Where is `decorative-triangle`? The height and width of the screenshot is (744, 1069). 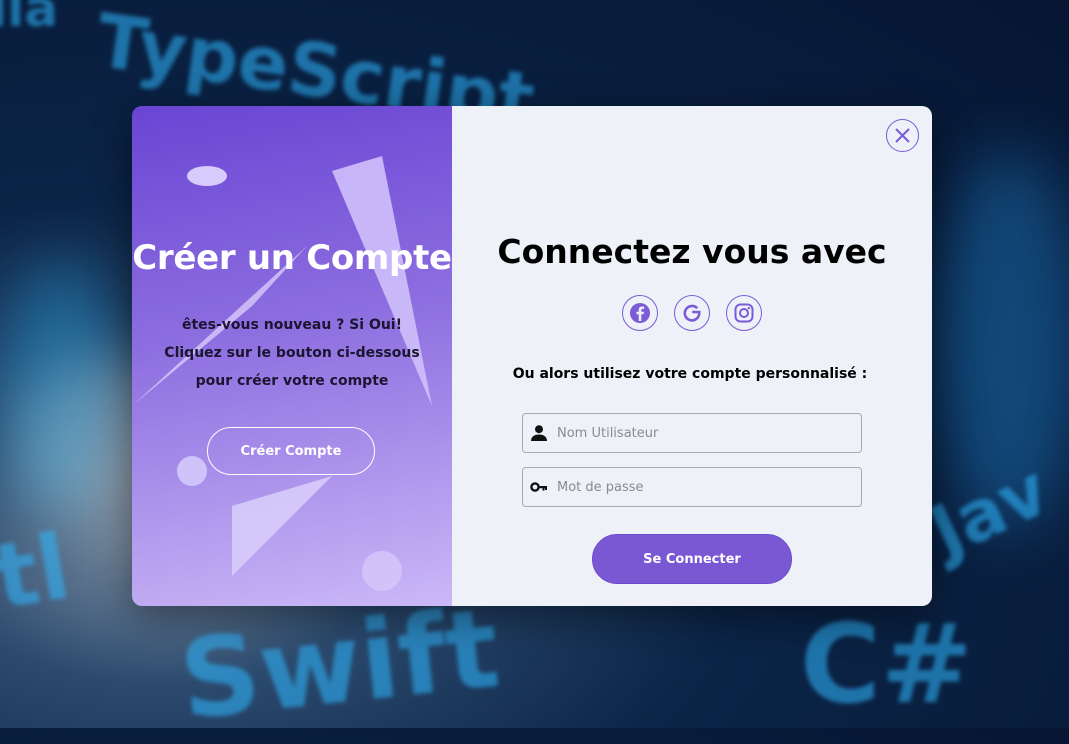
decorative-triangle is located at coordinates (282, 526).